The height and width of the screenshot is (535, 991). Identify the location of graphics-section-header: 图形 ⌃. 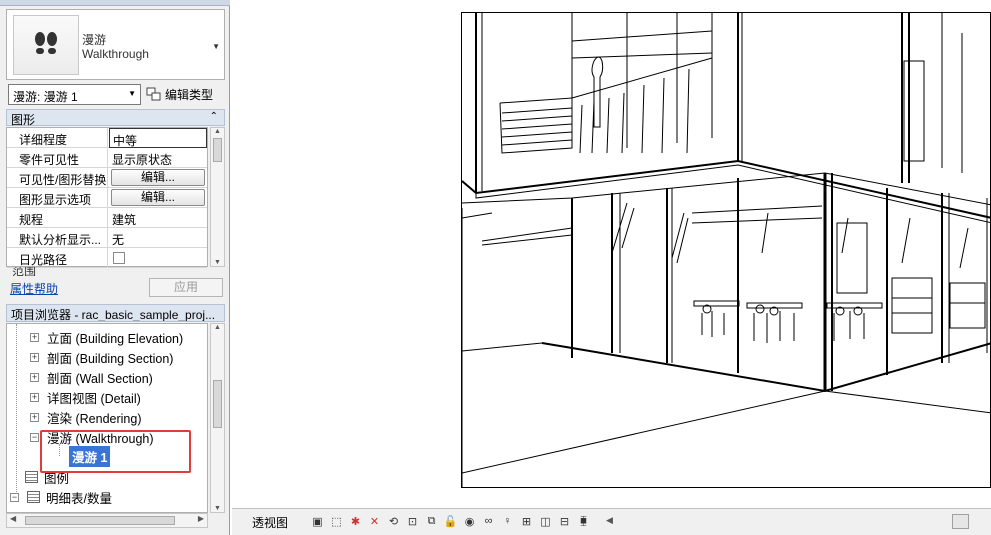
(115, 118).